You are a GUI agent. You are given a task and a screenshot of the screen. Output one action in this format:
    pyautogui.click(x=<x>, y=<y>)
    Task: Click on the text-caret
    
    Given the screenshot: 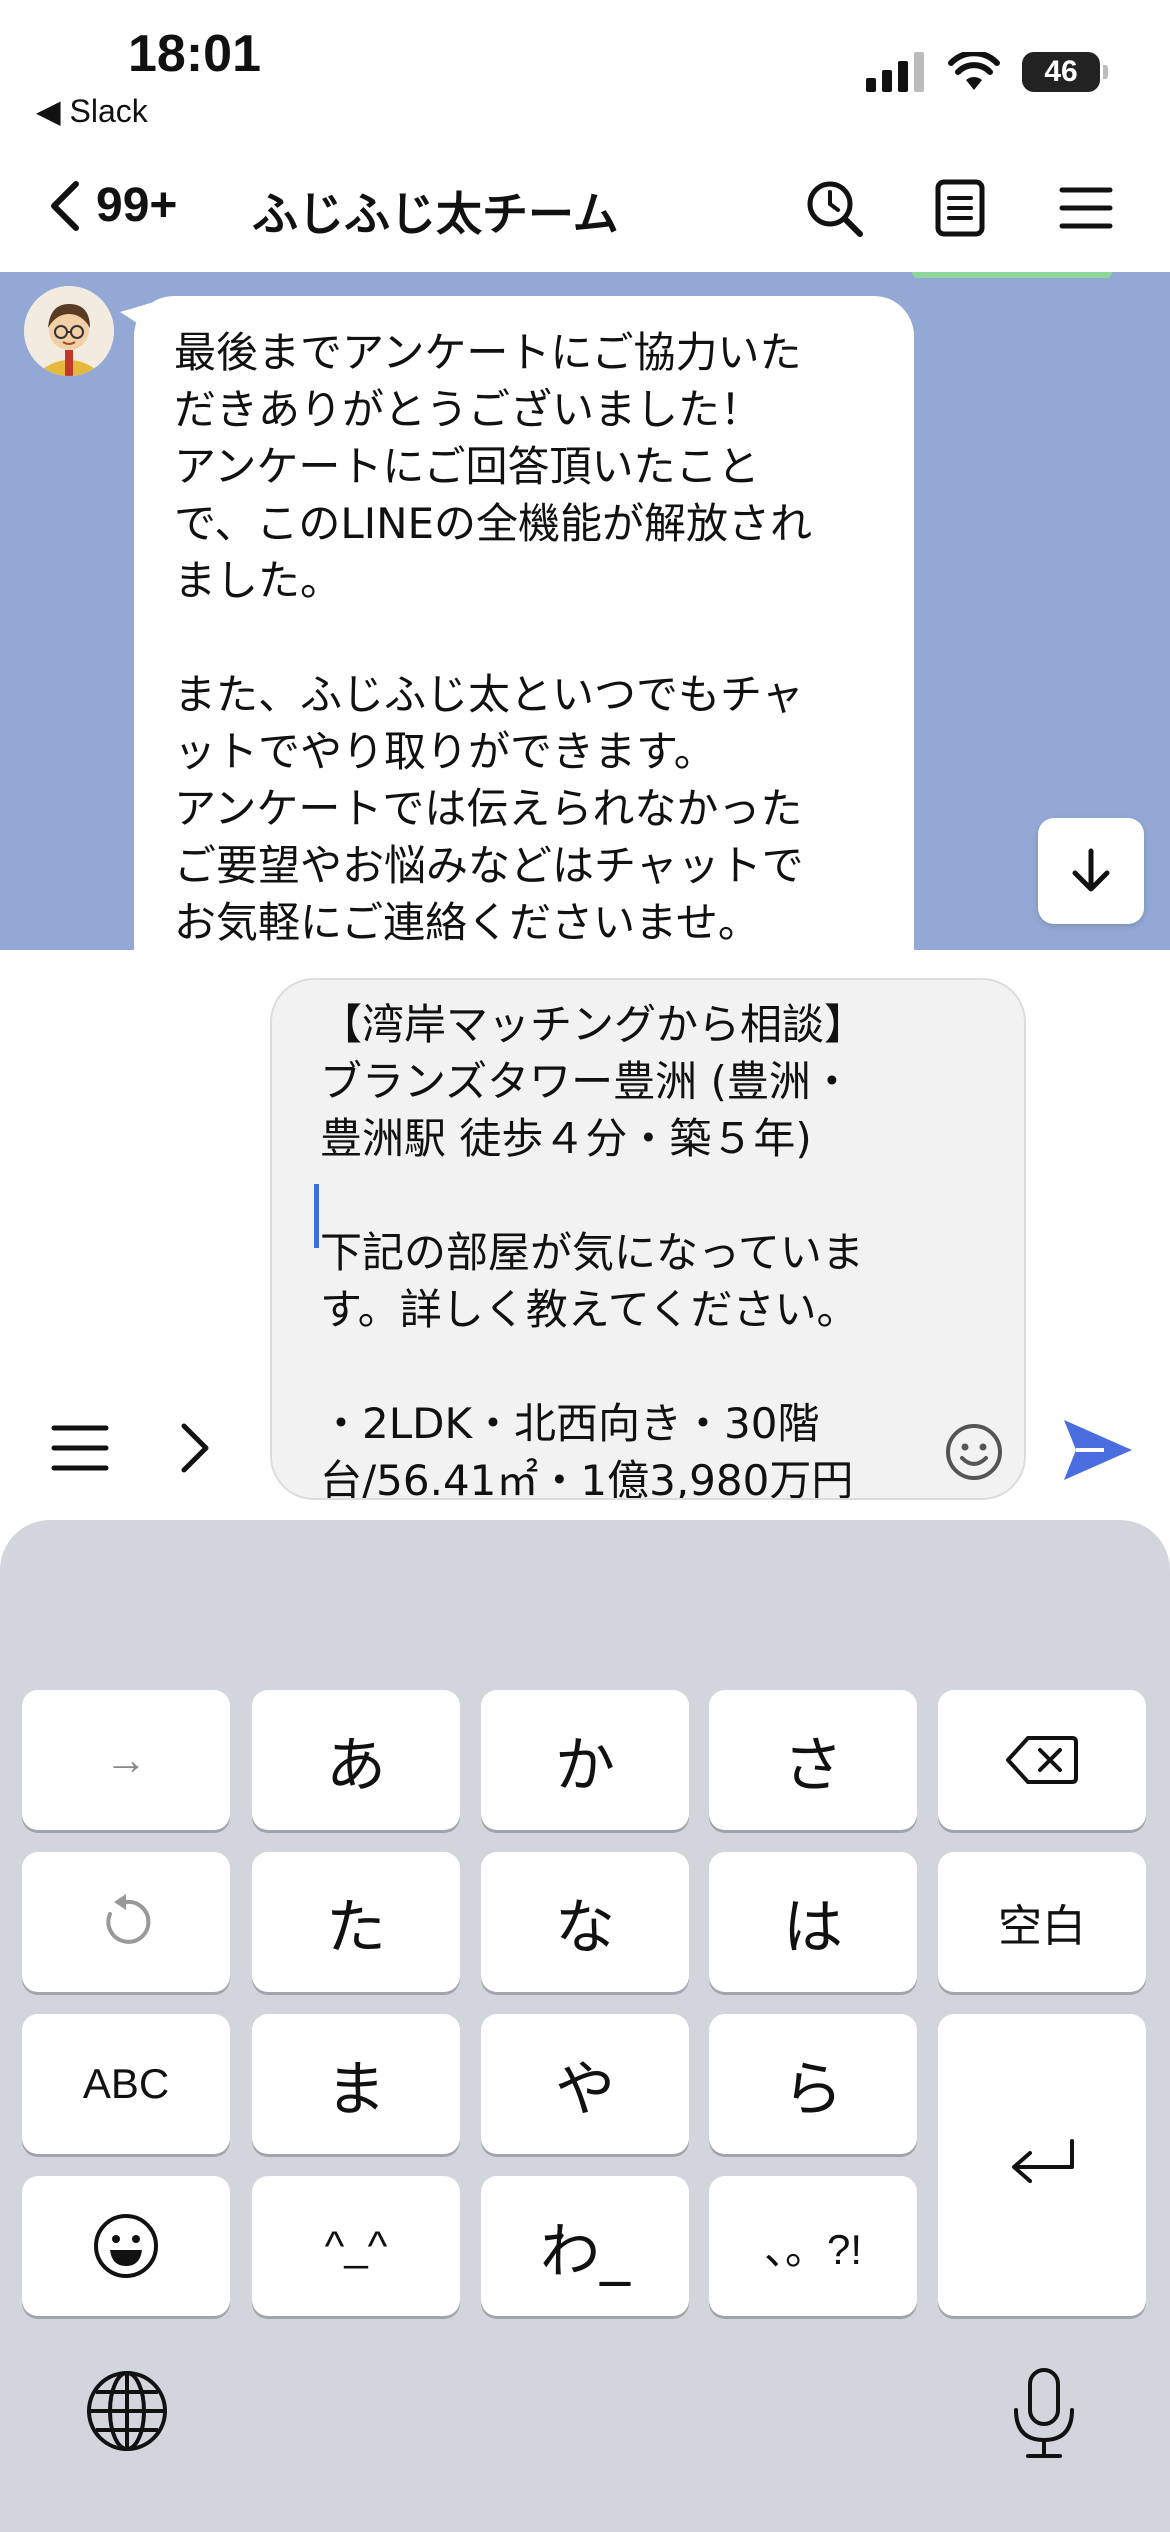 What is the action you would take?
    pyautogui.click(x=316, y=1216)
    